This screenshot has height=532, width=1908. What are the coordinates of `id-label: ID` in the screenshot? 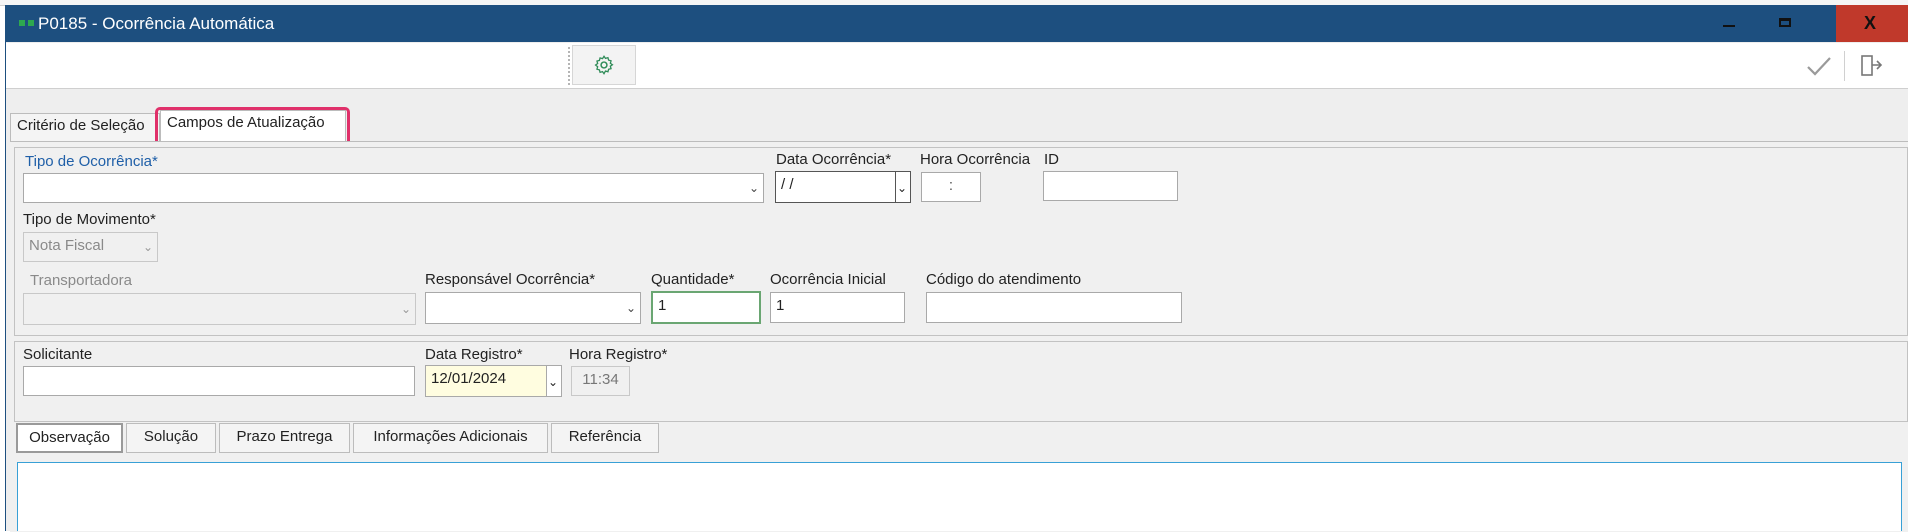 It's located at (1051, 159).